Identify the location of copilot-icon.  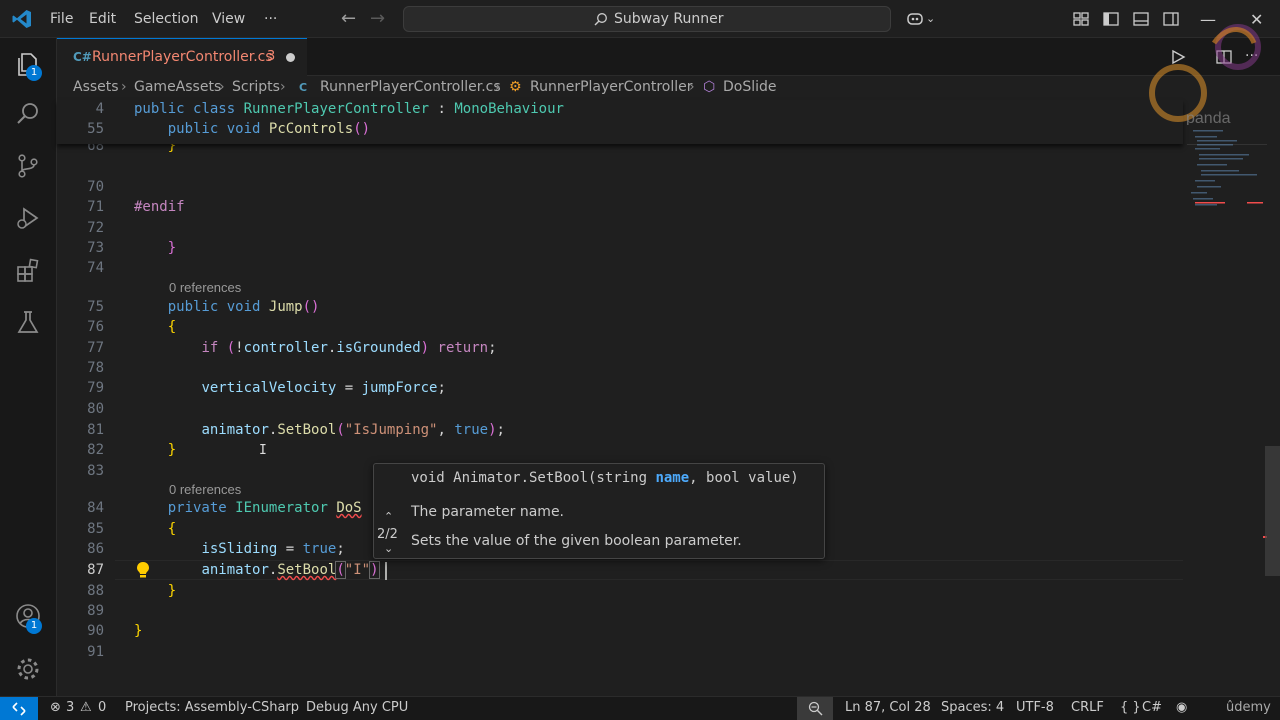
(915, 19).